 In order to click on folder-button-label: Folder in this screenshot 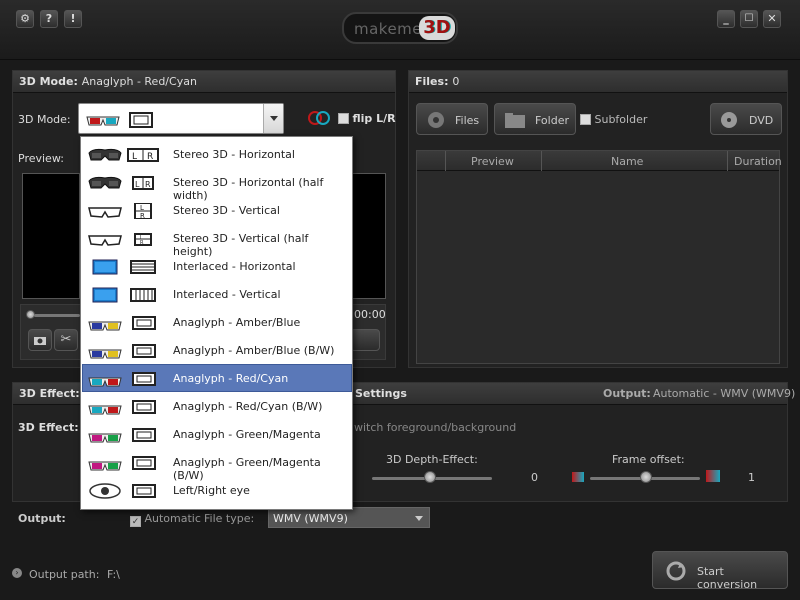, I will do `click(552, 120)`.